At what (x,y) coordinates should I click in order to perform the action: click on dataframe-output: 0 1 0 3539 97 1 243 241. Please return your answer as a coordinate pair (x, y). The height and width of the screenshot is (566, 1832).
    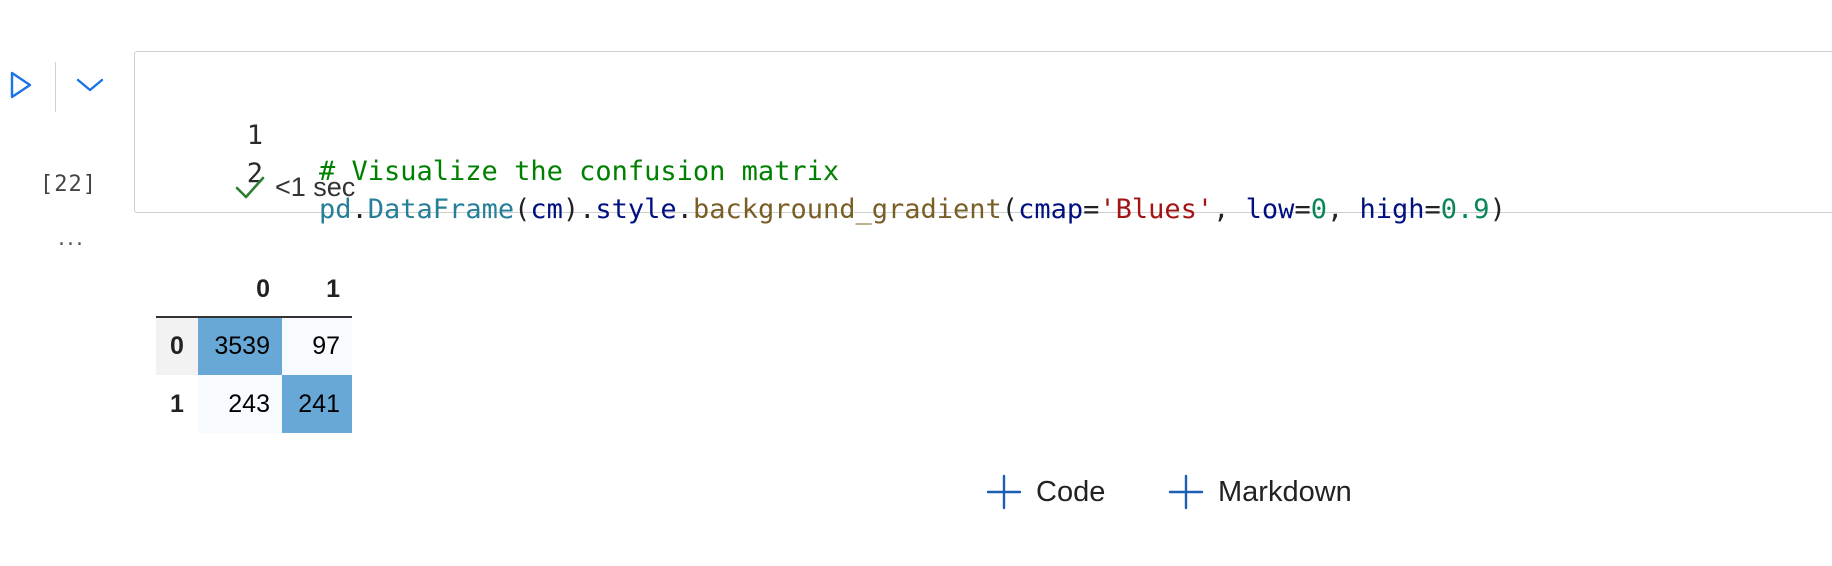
    Looking at the image, I should click on (254, 348).